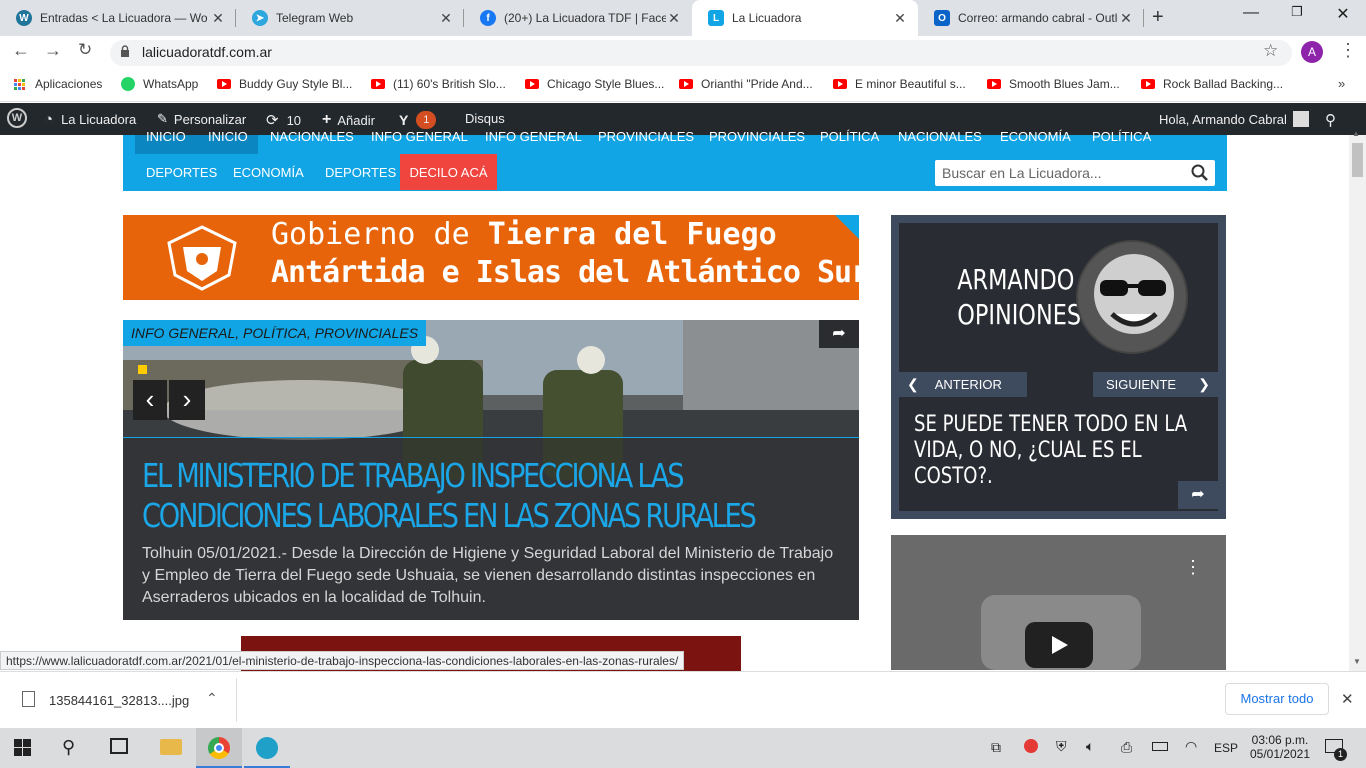 The width and height of the screenshot is (1366, 768). I want to click on tab-la-licuadora: L La Licuadora ✕, so click(805, 18).